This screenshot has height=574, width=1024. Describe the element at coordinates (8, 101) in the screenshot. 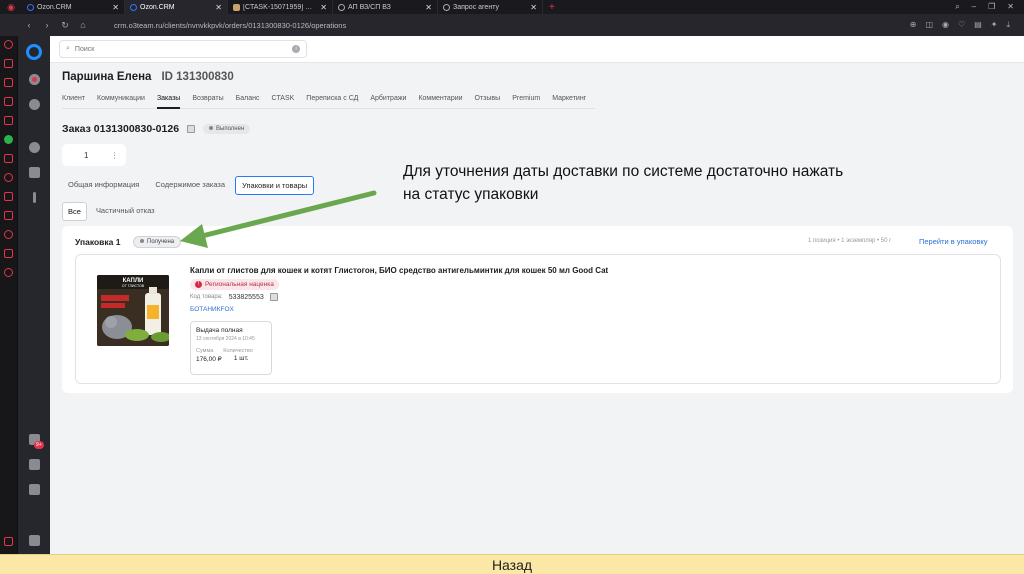

I see `messenger-icon` at that location.